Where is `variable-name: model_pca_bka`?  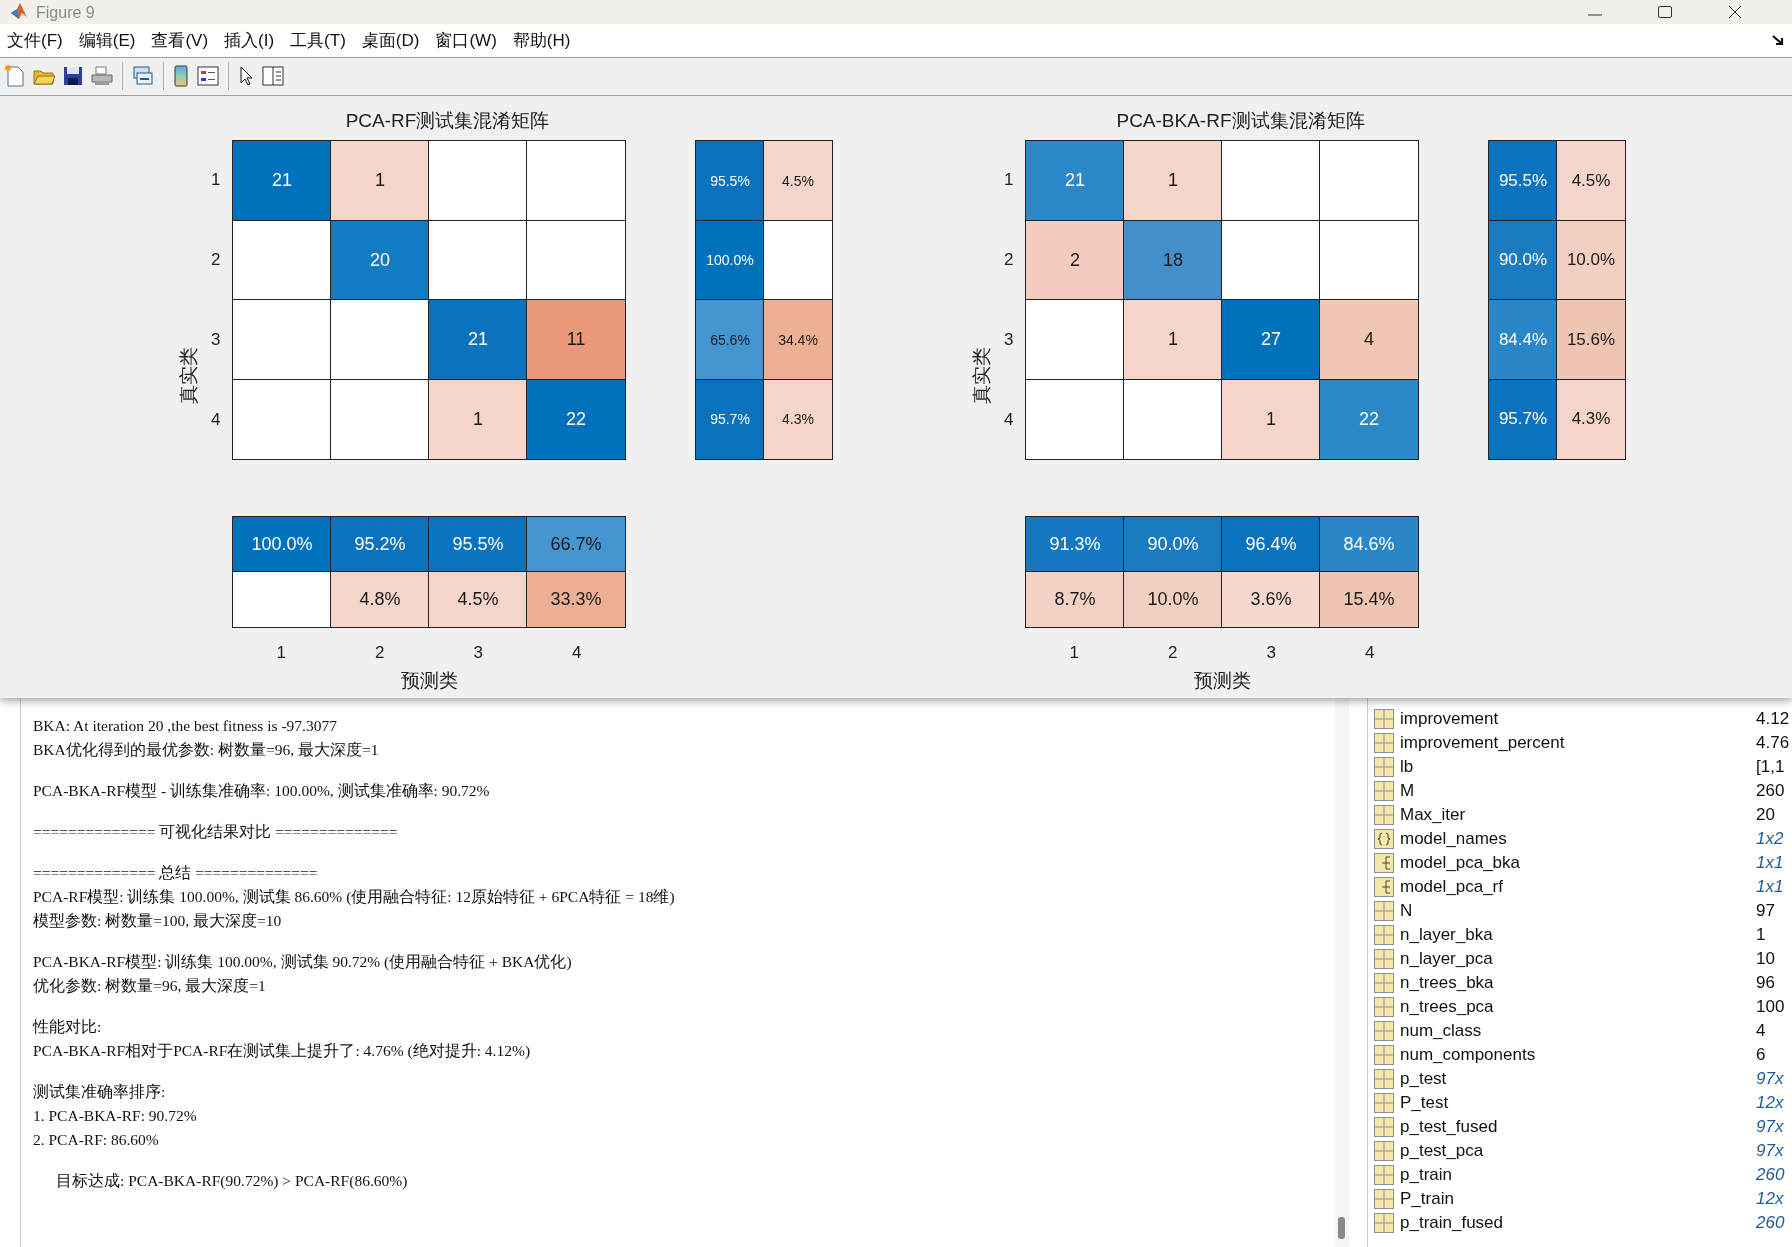
variable-name: model_pca_bka is located at coordinates (1460, 863).